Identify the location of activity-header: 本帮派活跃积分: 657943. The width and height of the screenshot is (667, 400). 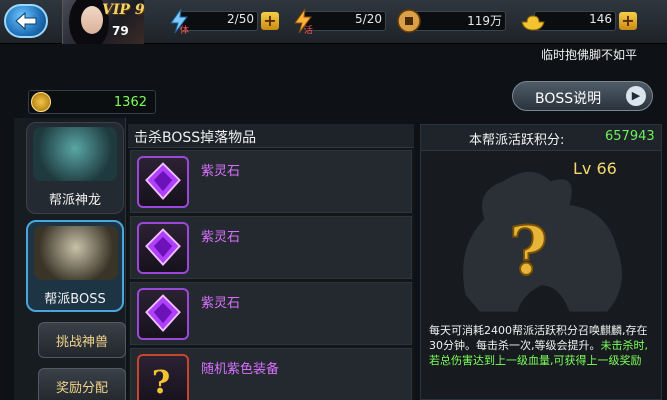
(541, 138).